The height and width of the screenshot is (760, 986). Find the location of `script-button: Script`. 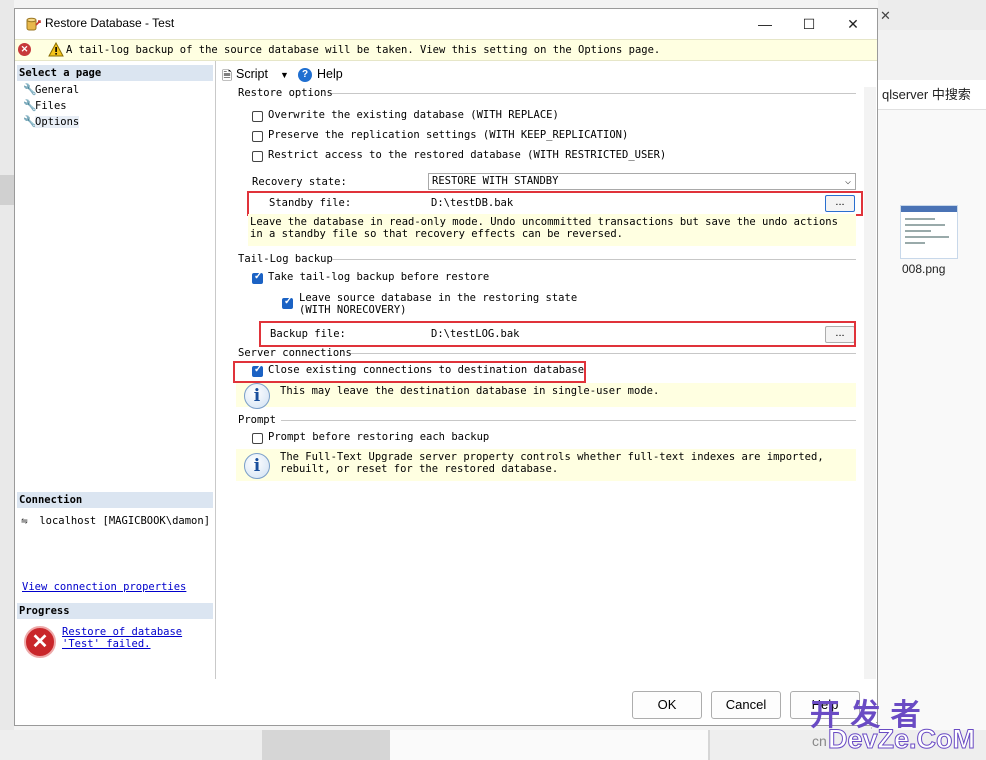

script-button: Script is located at coordinates (252, 74).